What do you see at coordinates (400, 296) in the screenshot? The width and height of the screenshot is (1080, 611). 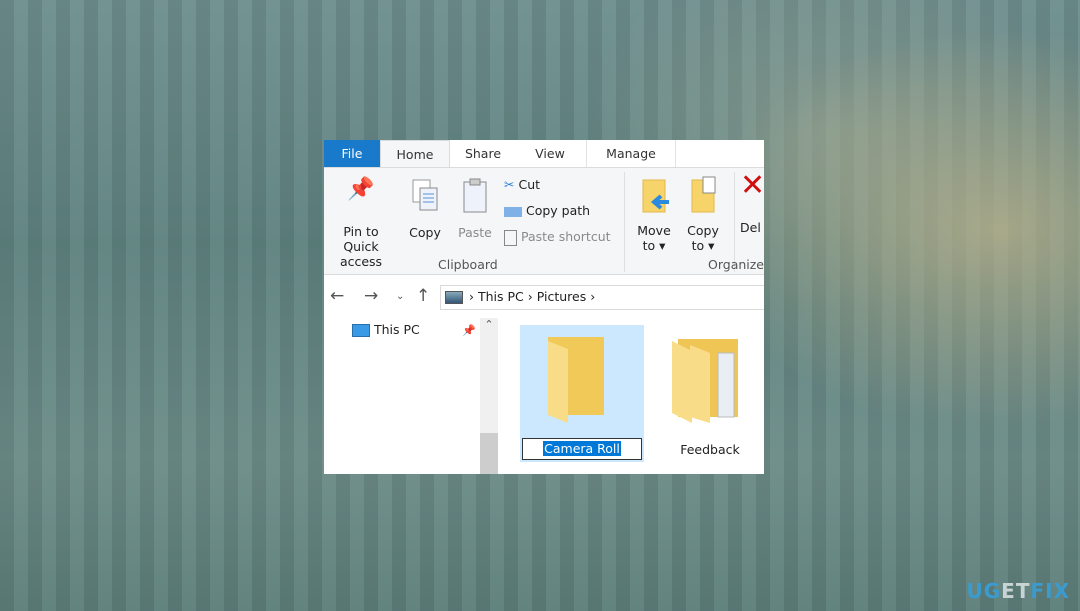 I see `recent-dropdown-icon: ⌄` at bounding box center [400, 296].